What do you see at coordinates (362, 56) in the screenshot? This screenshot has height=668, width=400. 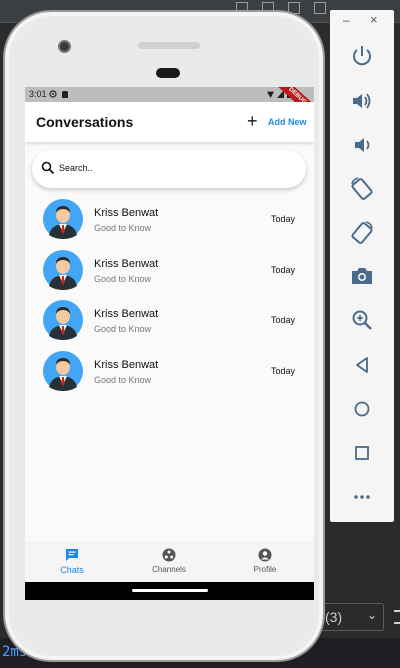 I see `power-icon` at bounding box center [362, 56].